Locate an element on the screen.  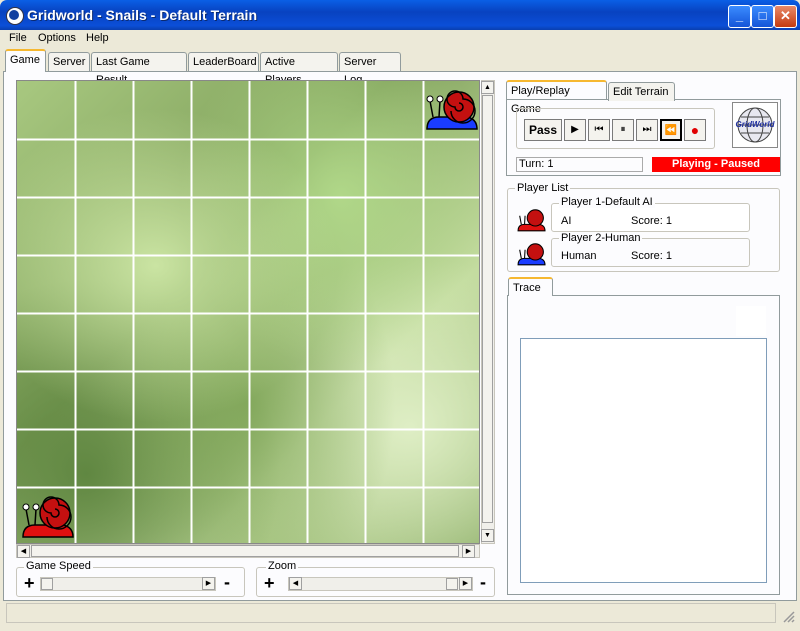
player1-type: AI is located at coordinates (566, 221).